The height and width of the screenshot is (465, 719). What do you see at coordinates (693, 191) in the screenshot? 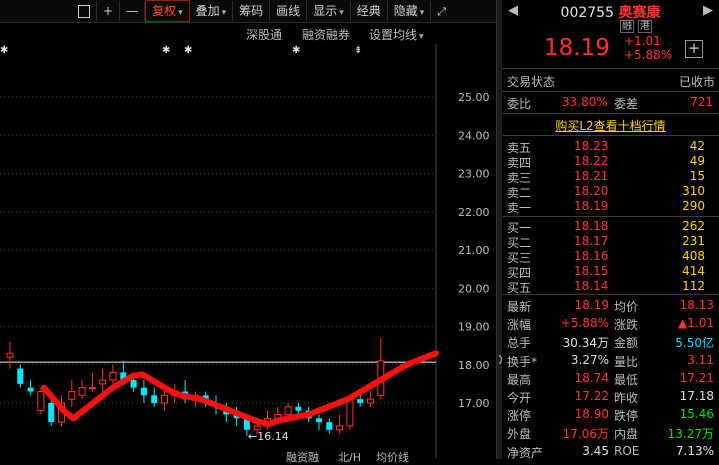
I see `sell-volume: 310` at bounding box center [693, 191].